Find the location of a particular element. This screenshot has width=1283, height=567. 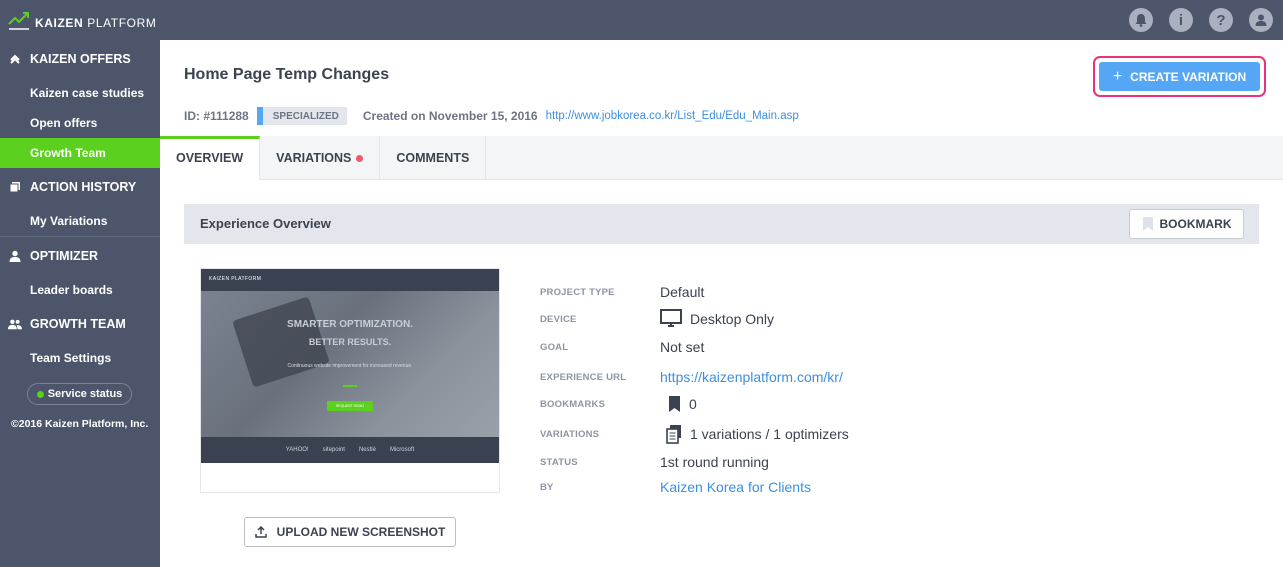

owner-link: Kaizen Korea for Clients is located at coordinates (735, 487).